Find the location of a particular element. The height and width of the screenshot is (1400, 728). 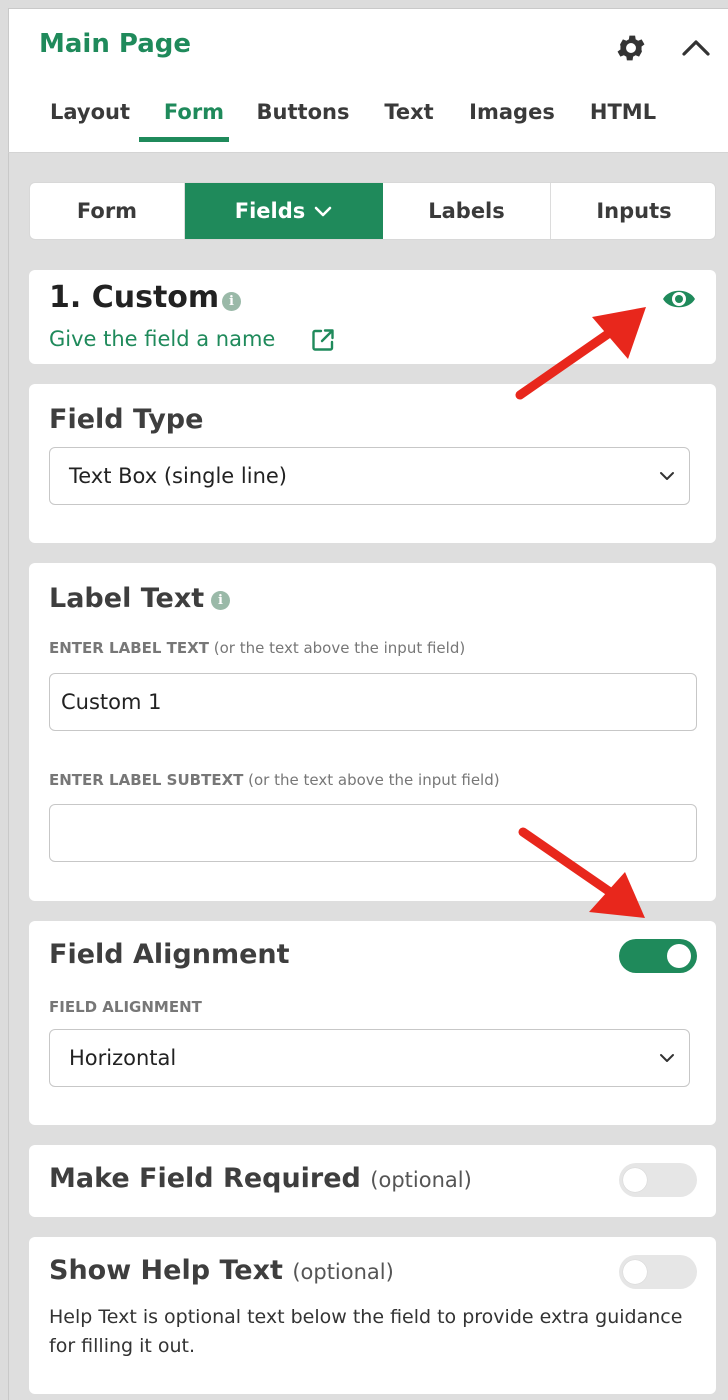

label-text-caption-rest: (or the text above the input field) is located at coordinates (339, 648).